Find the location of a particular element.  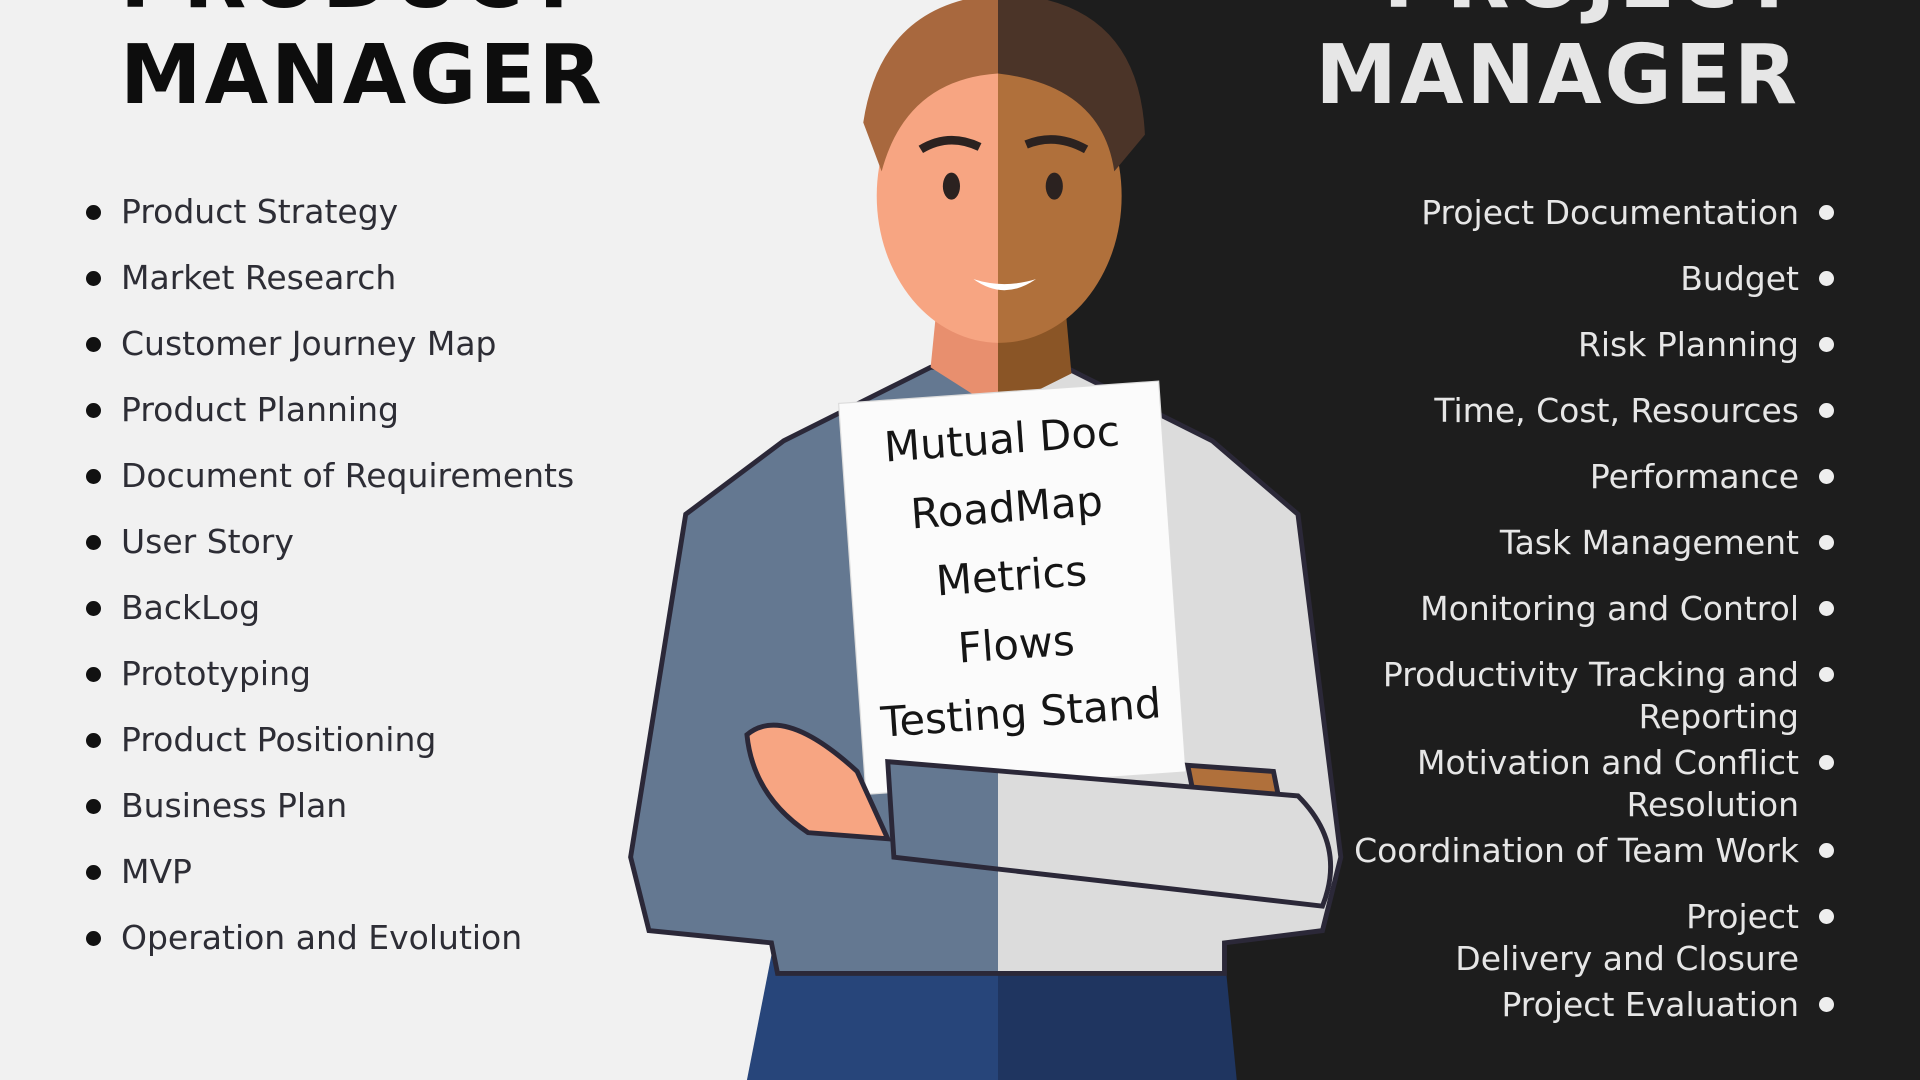

document-line: Flows is located at coordinates (1016, 644).